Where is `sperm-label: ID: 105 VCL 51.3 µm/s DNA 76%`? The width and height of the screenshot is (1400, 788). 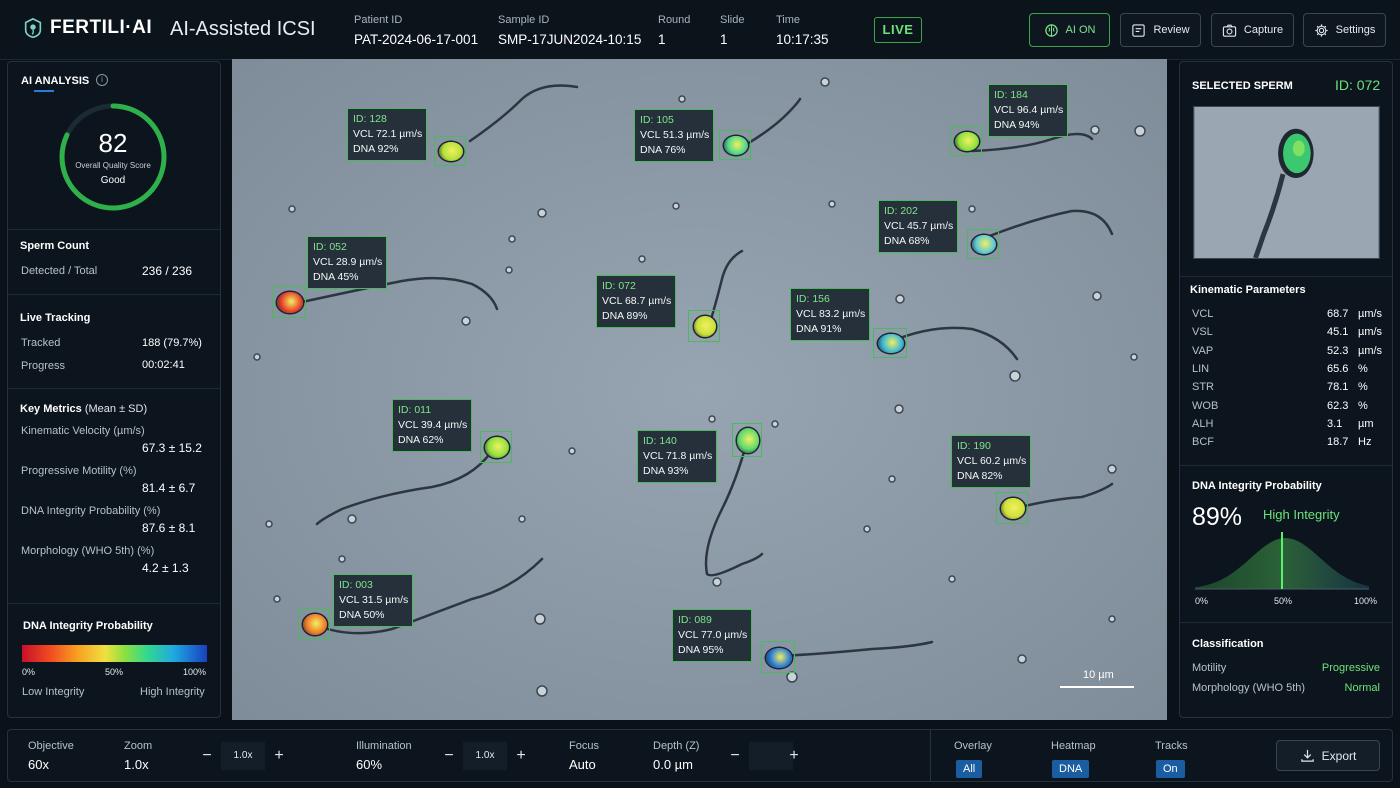 sperm-label: ID: 105 VCL 51.3 µm/s DNA 76% is located at coordinates (674, 135).